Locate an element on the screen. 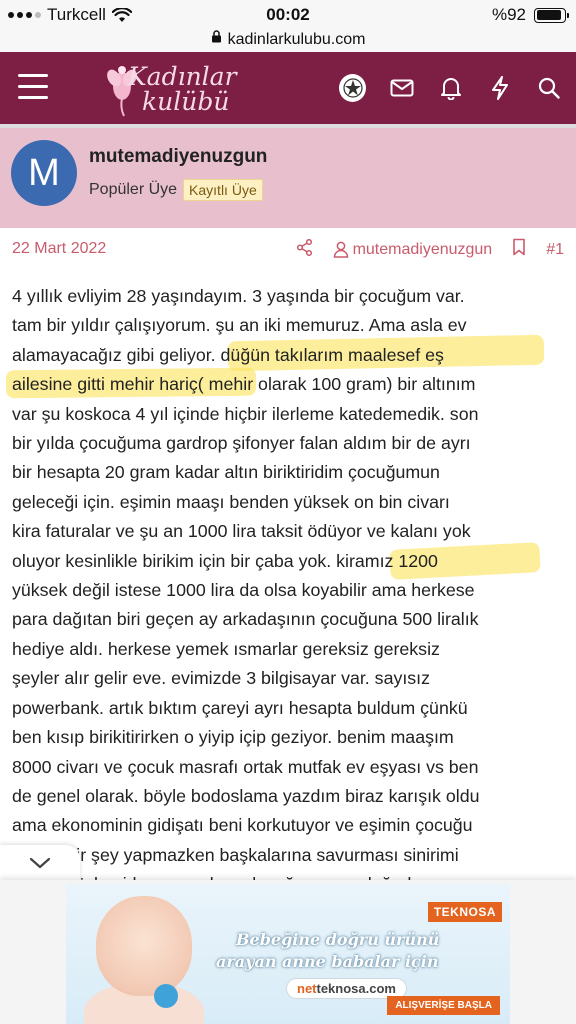 The width and height of the screenshot is (576, 1024). site-logo: Kadınlar kulübü is located at coordinates (172, 88).